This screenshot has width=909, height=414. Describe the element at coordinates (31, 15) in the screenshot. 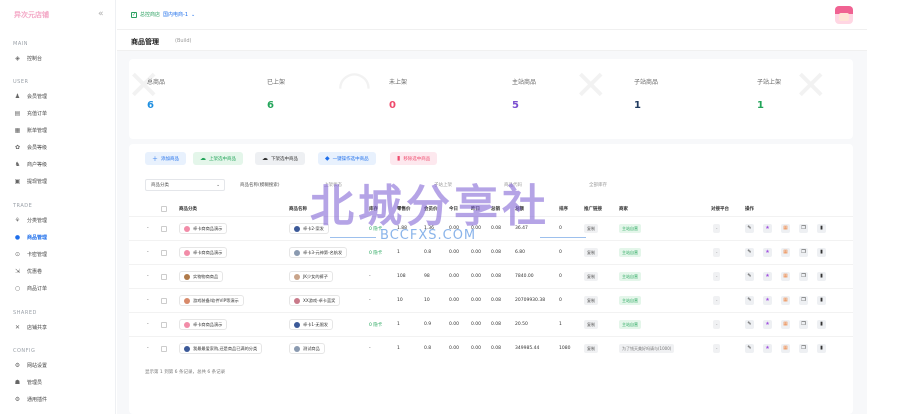

I see `app-logo: 异次元店铺` at that location.